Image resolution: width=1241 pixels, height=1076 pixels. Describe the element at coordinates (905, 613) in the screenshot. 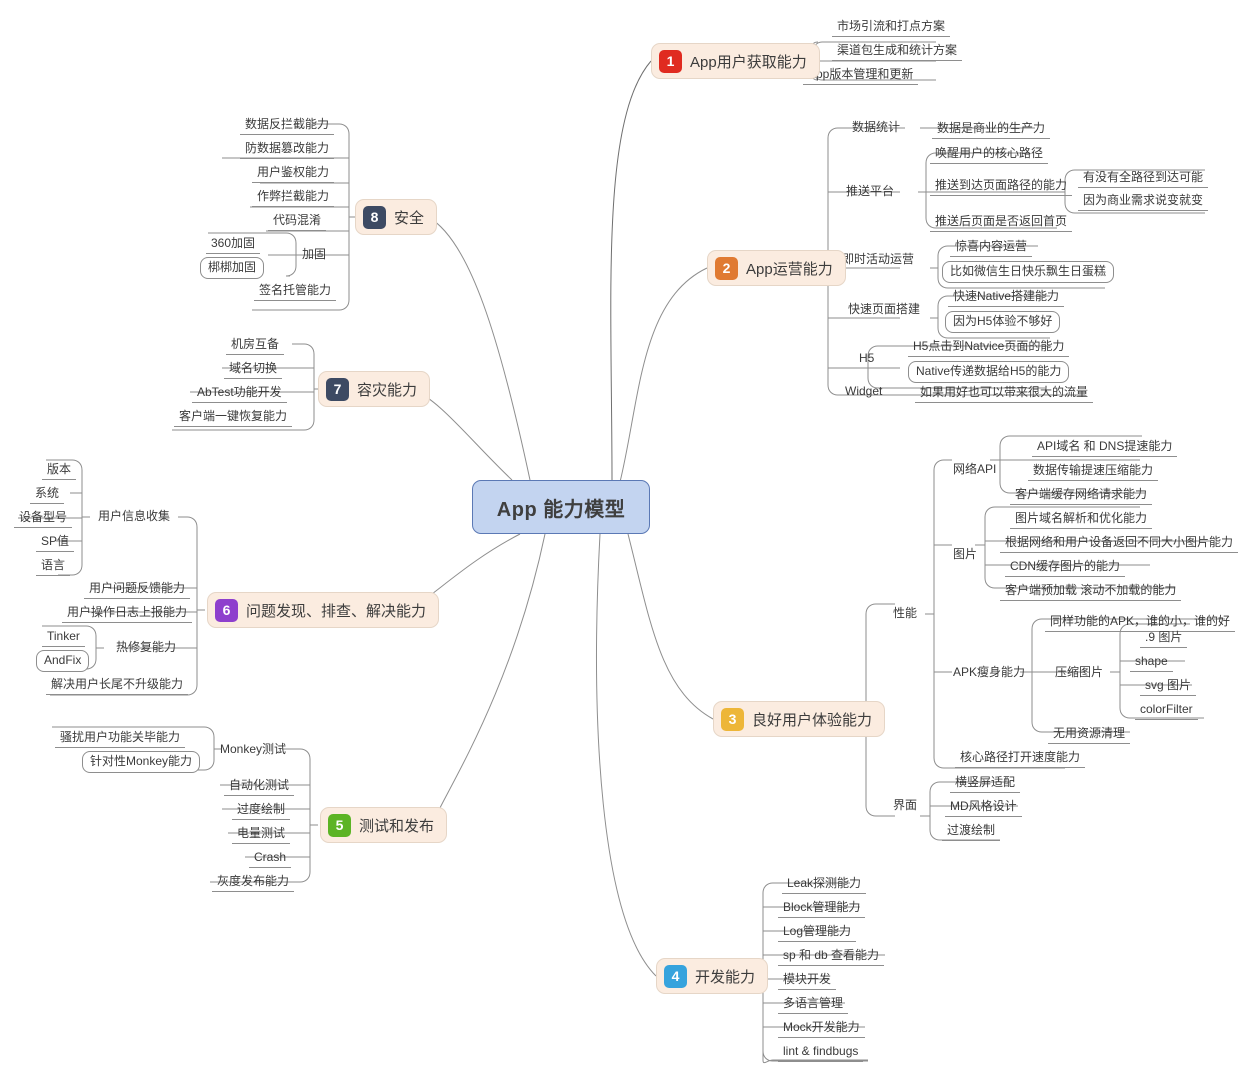

I see `subtopic-node: 性能` at that location.